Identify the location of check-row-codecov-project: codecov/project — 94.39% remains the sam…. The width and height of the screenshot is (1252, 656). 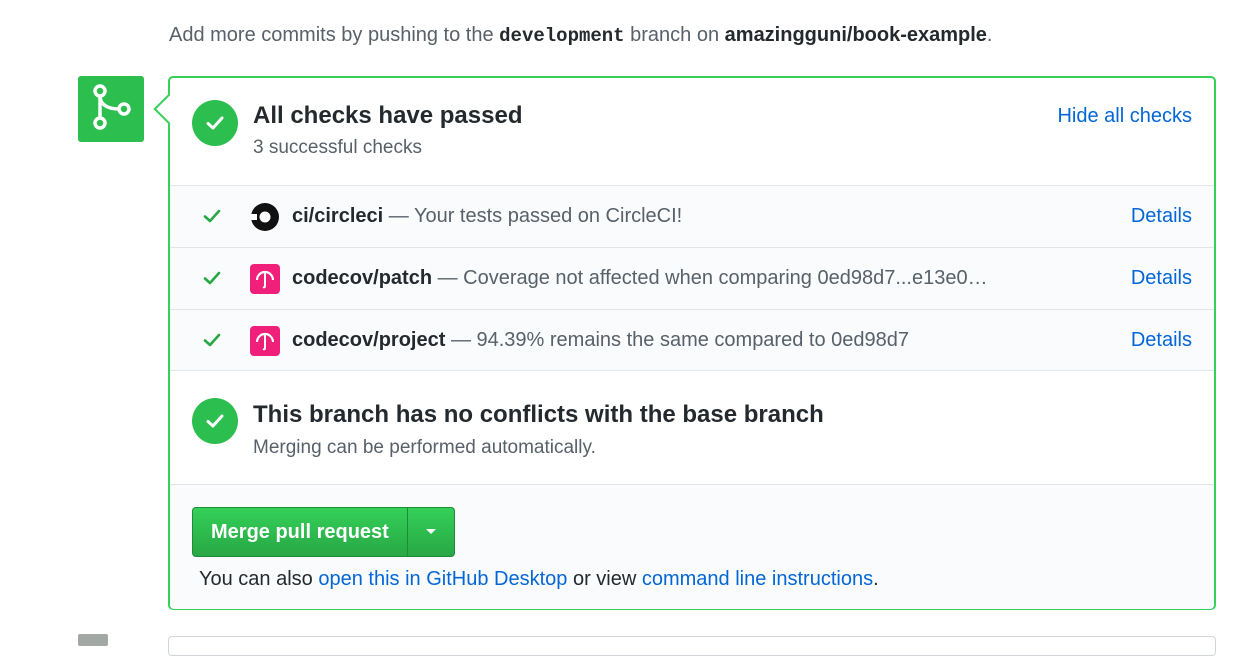
(692, 340).